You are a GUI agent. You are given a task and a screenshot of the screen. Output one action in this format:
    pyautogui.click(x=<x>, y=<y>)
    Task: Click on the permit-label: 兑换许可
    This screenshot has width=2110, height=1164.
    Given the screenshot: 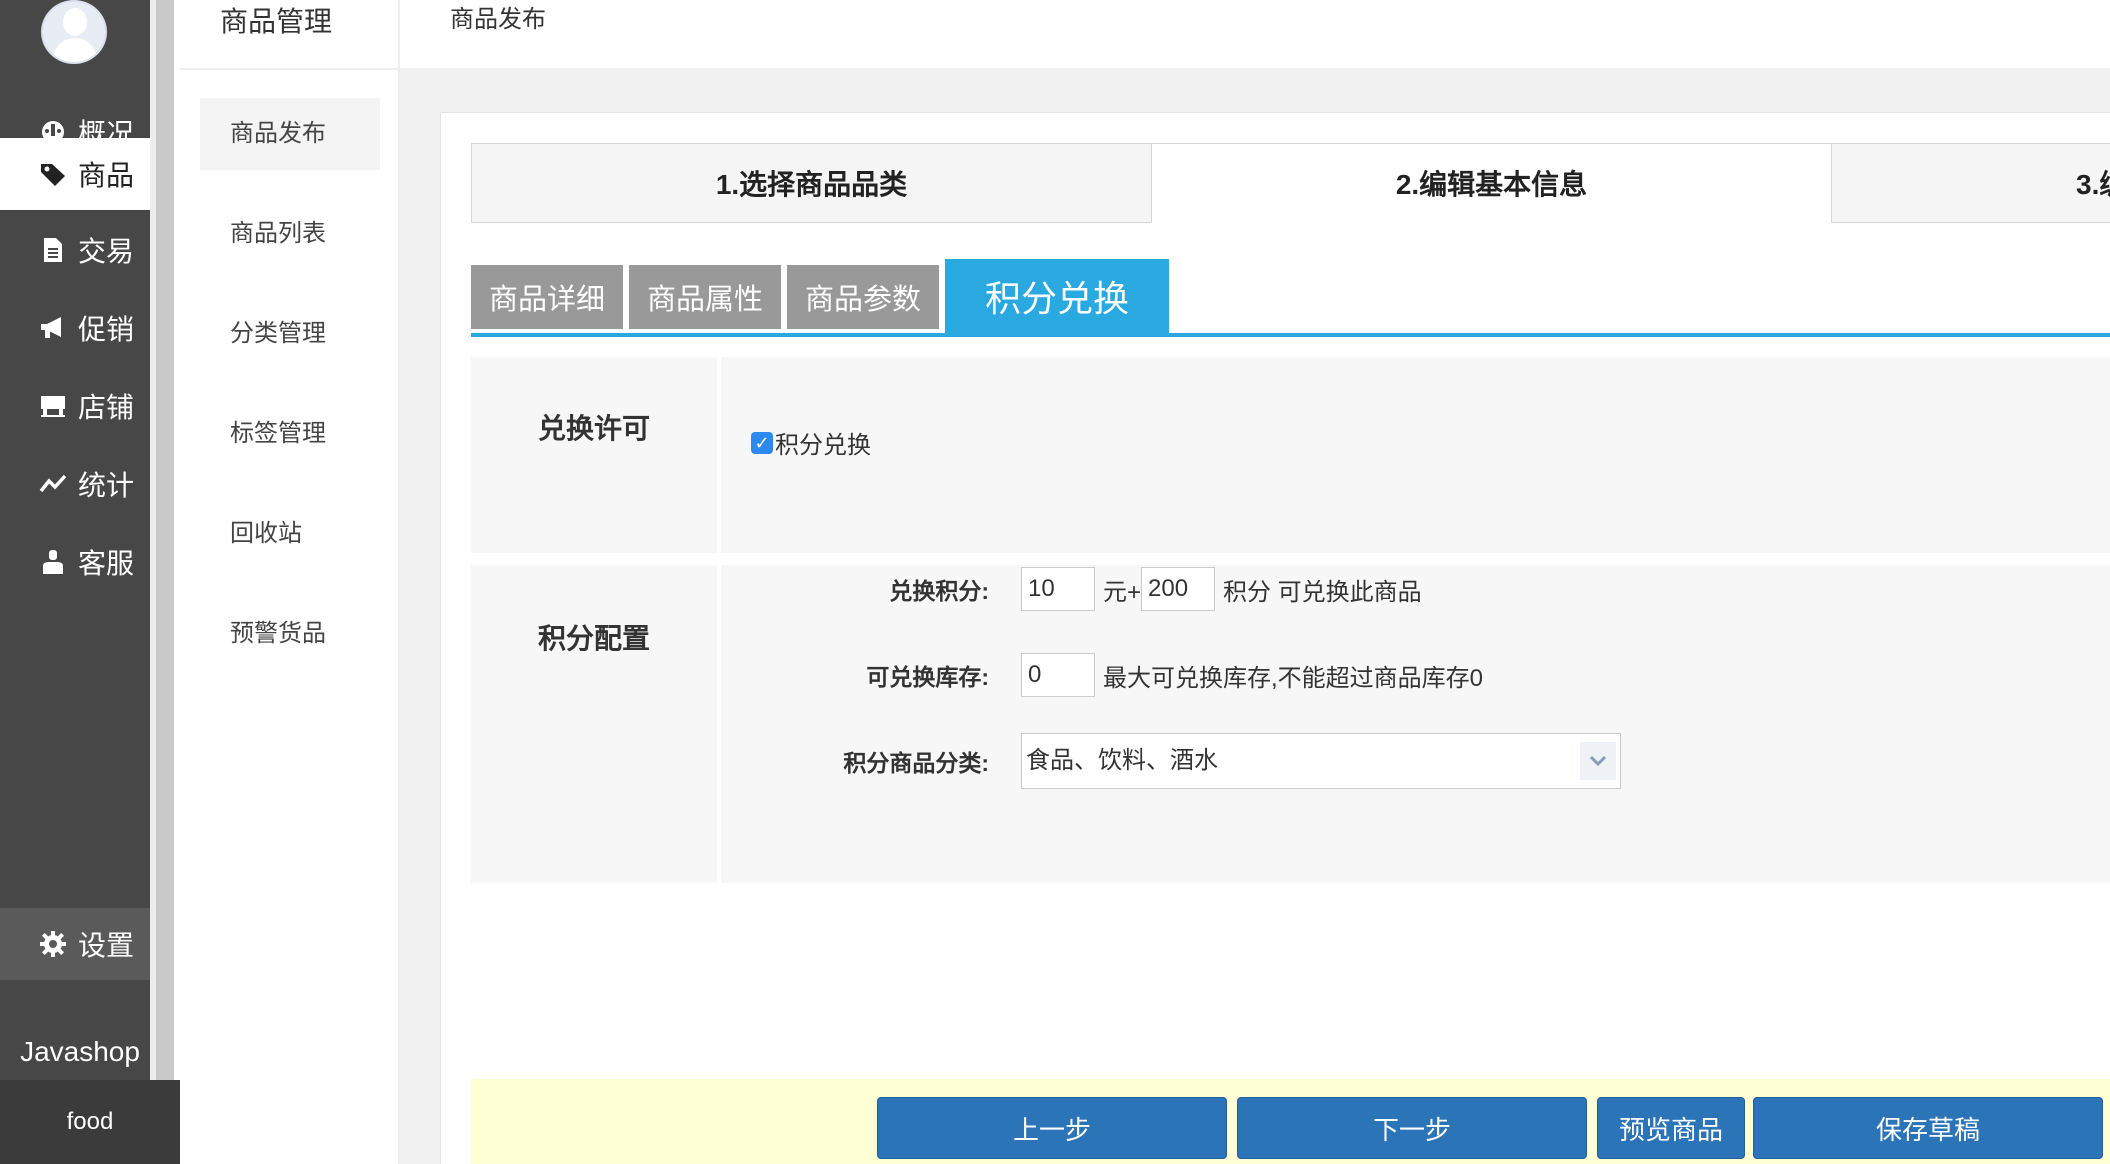 What is the action you would take?
    pyautogui.click(x=596, y=455)
    